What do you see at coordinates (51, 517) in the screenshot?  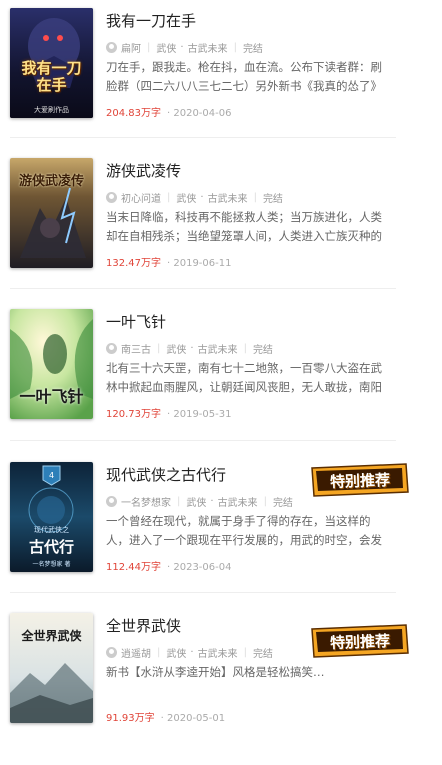 I see `book-cover: 4 现代武侠之 古代行 一名梦想家 著` at bounding box center [51, 517].